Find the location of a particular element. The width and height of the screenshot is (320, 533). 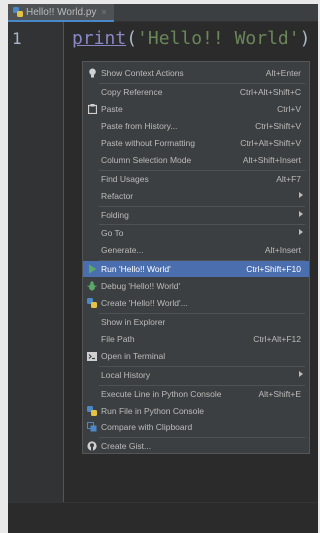

menu-item-folding: Folding is located at coordinates (196, 215).